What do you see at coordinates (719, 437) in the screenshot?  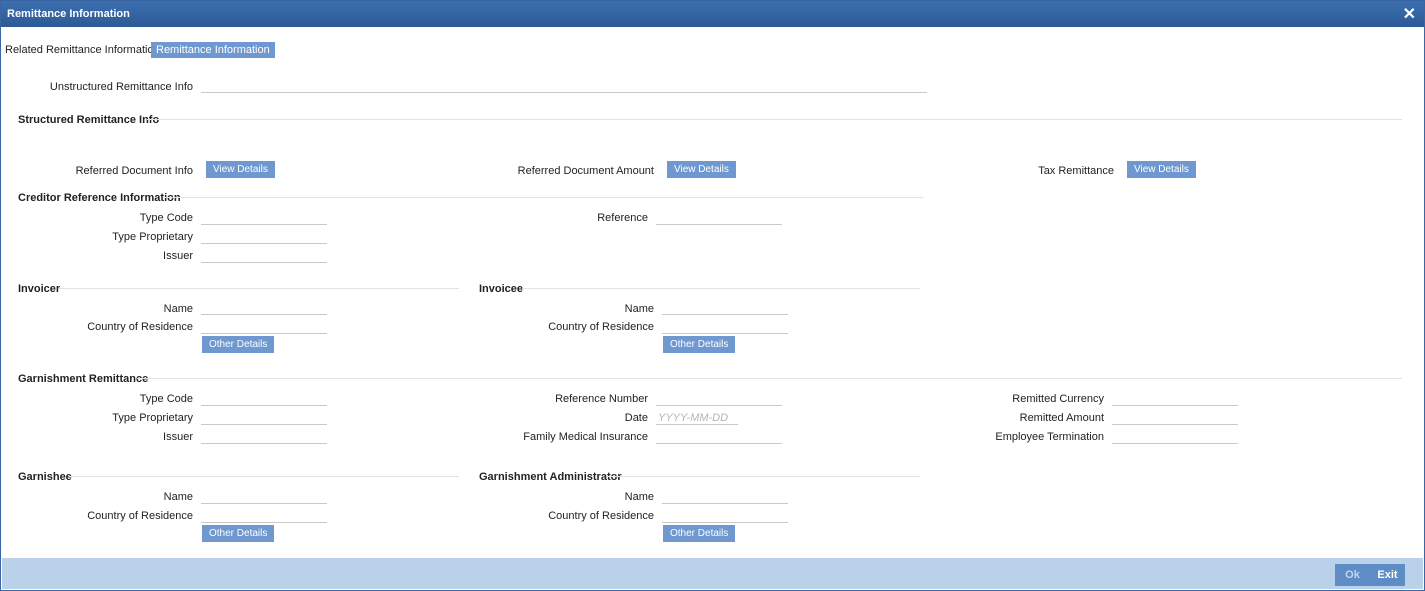 I see `family-medical-insurance-input` at bounding box center [719, 437].